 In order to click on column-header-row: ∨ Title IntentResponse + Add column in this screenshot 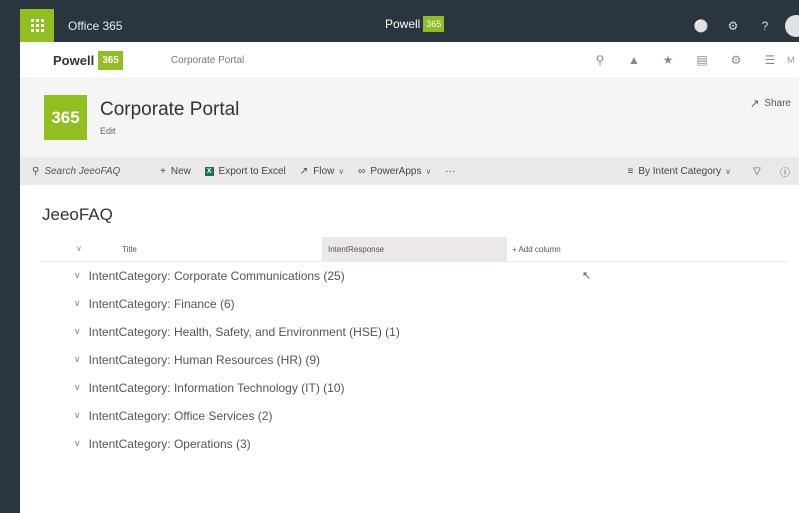, I will do `click(414, 249)`.